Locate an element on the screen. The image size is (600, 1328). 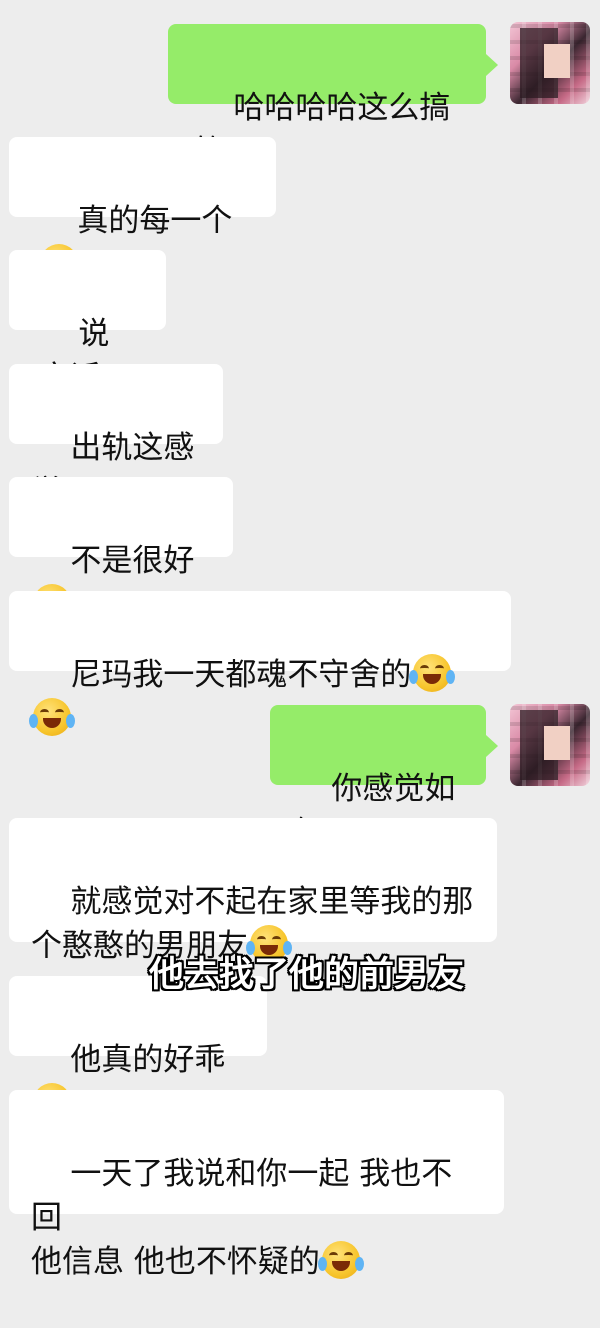
video-subtitle: 他去找了他的前男友 is located at coordinates (307, 975).